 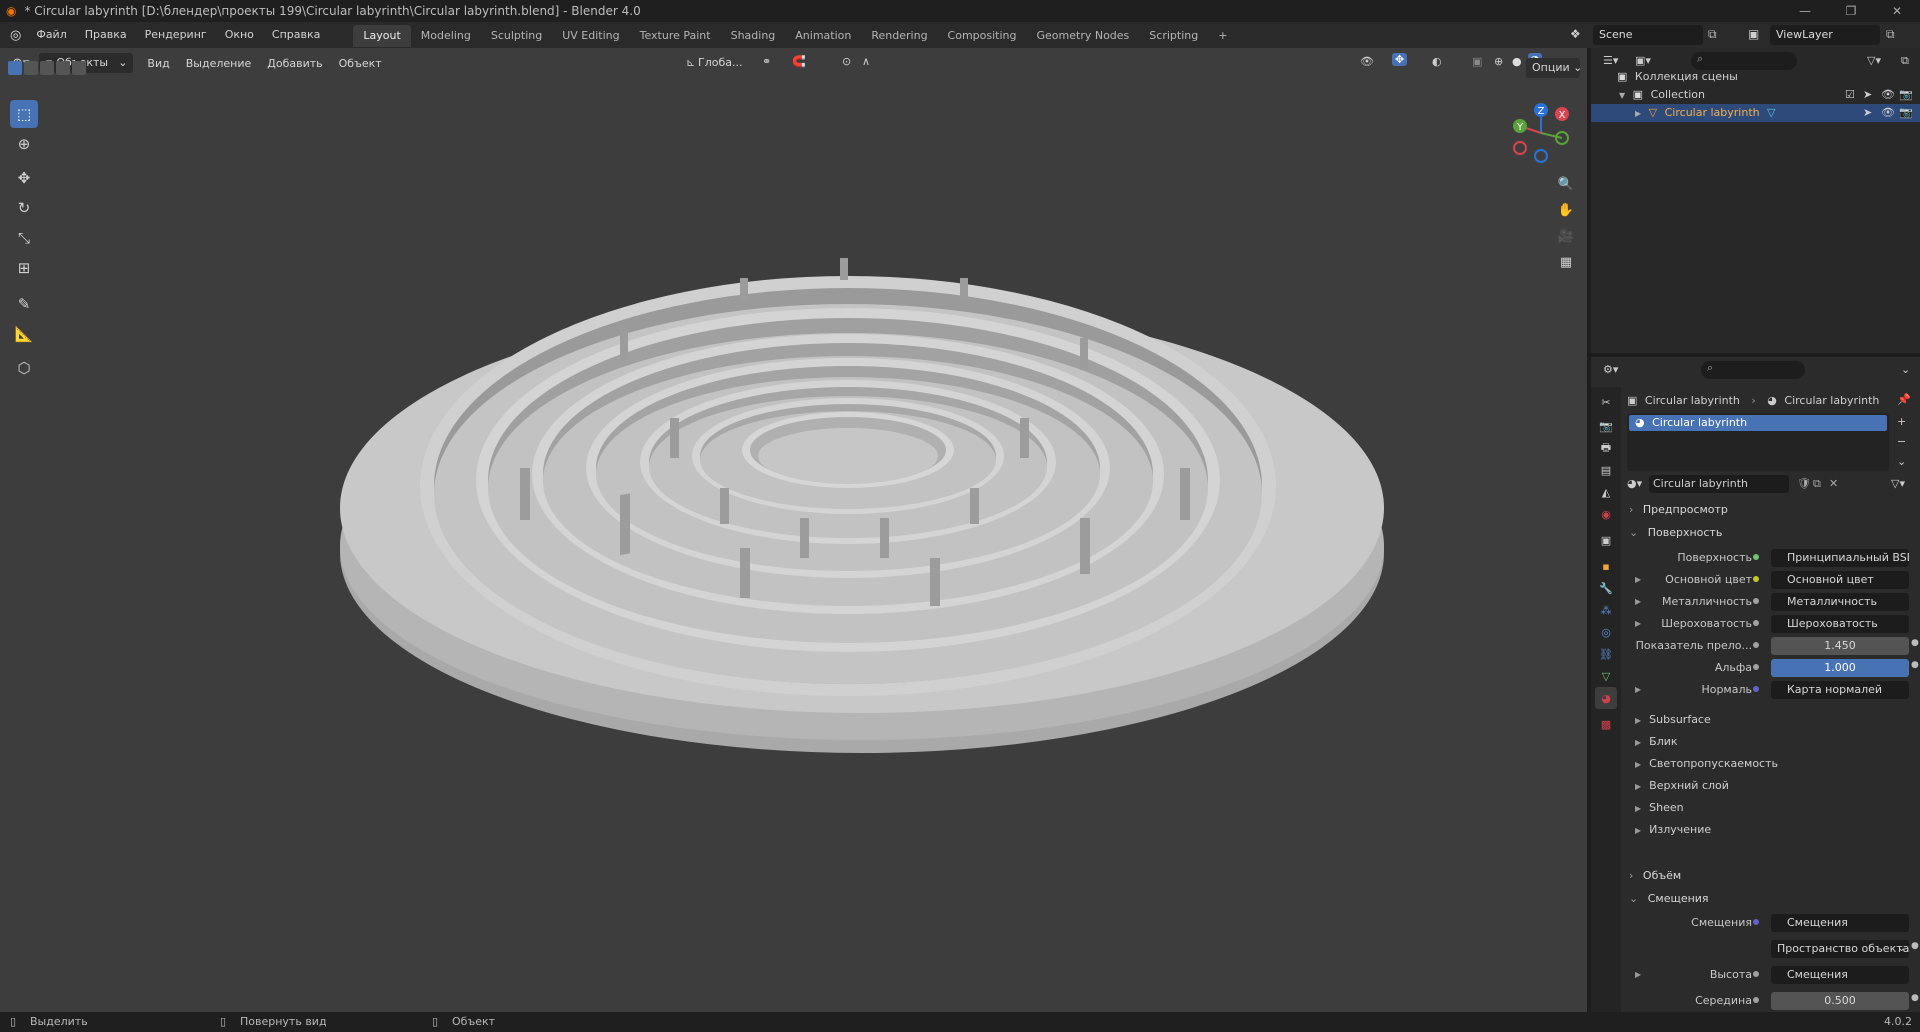 What do you see at coordinates (1901, 461) in the screenshot?
I see `slot-specials-icon: ⌄` at bounding box center [1901, 461].